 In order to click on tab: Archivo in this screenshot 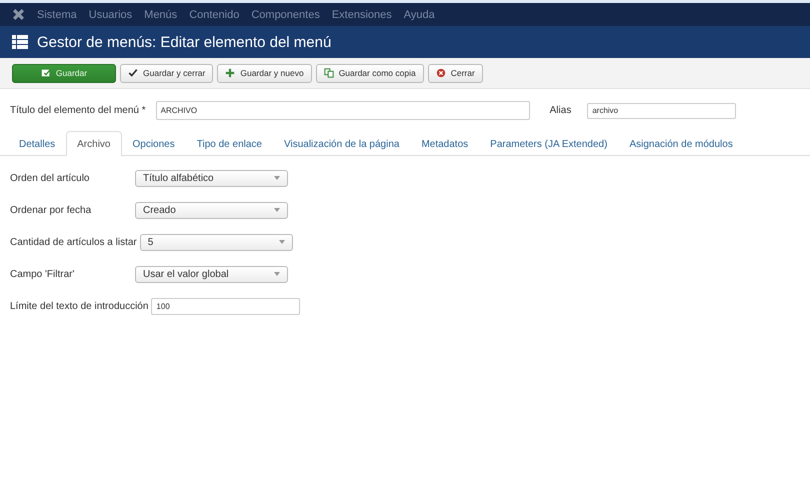, I will do `click(94, 143)`.